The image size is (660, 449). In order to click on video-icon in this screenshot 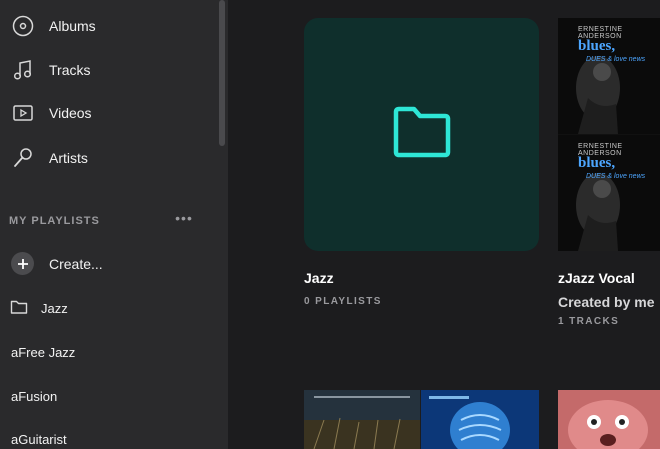, I will do `click(23, 113)`.